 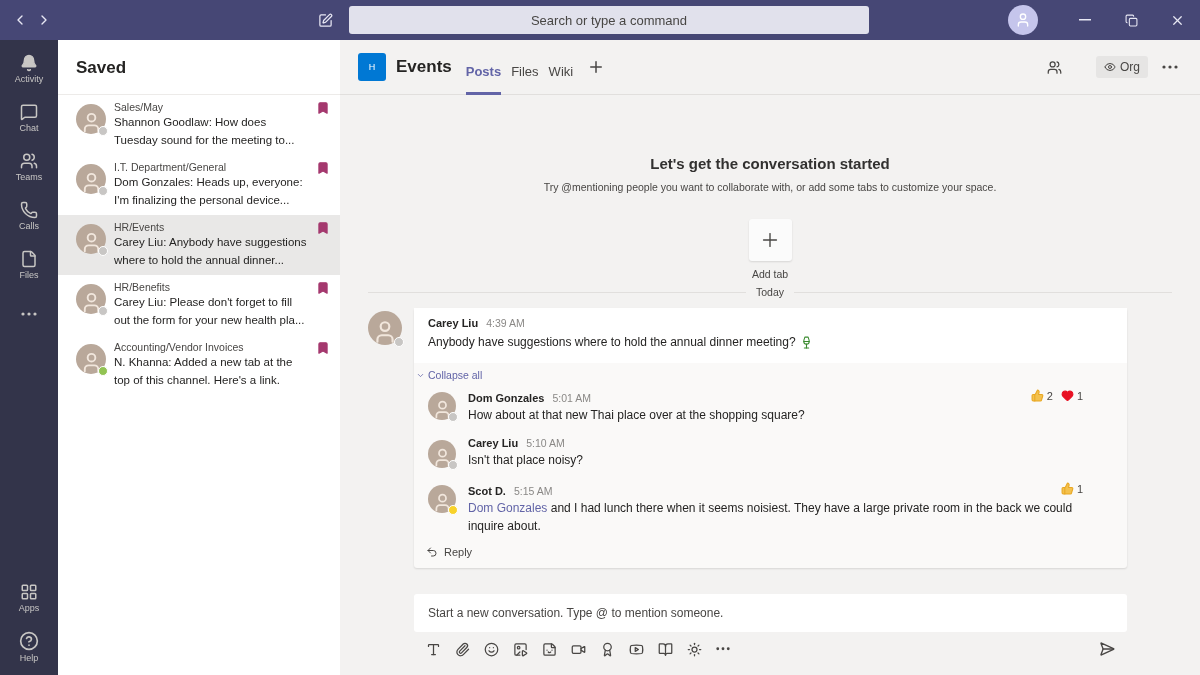 I want to click on message-preview: N. Khanna: Added a new tab at the top of this channel. Here's a link., so click(x=204, y=371).